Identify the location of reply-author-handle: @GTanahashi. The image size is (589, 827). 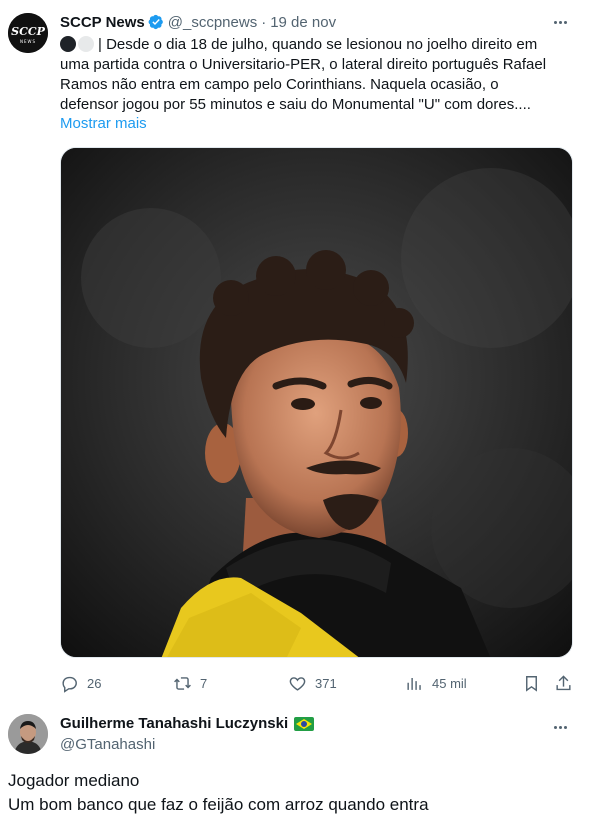
(107, 744).